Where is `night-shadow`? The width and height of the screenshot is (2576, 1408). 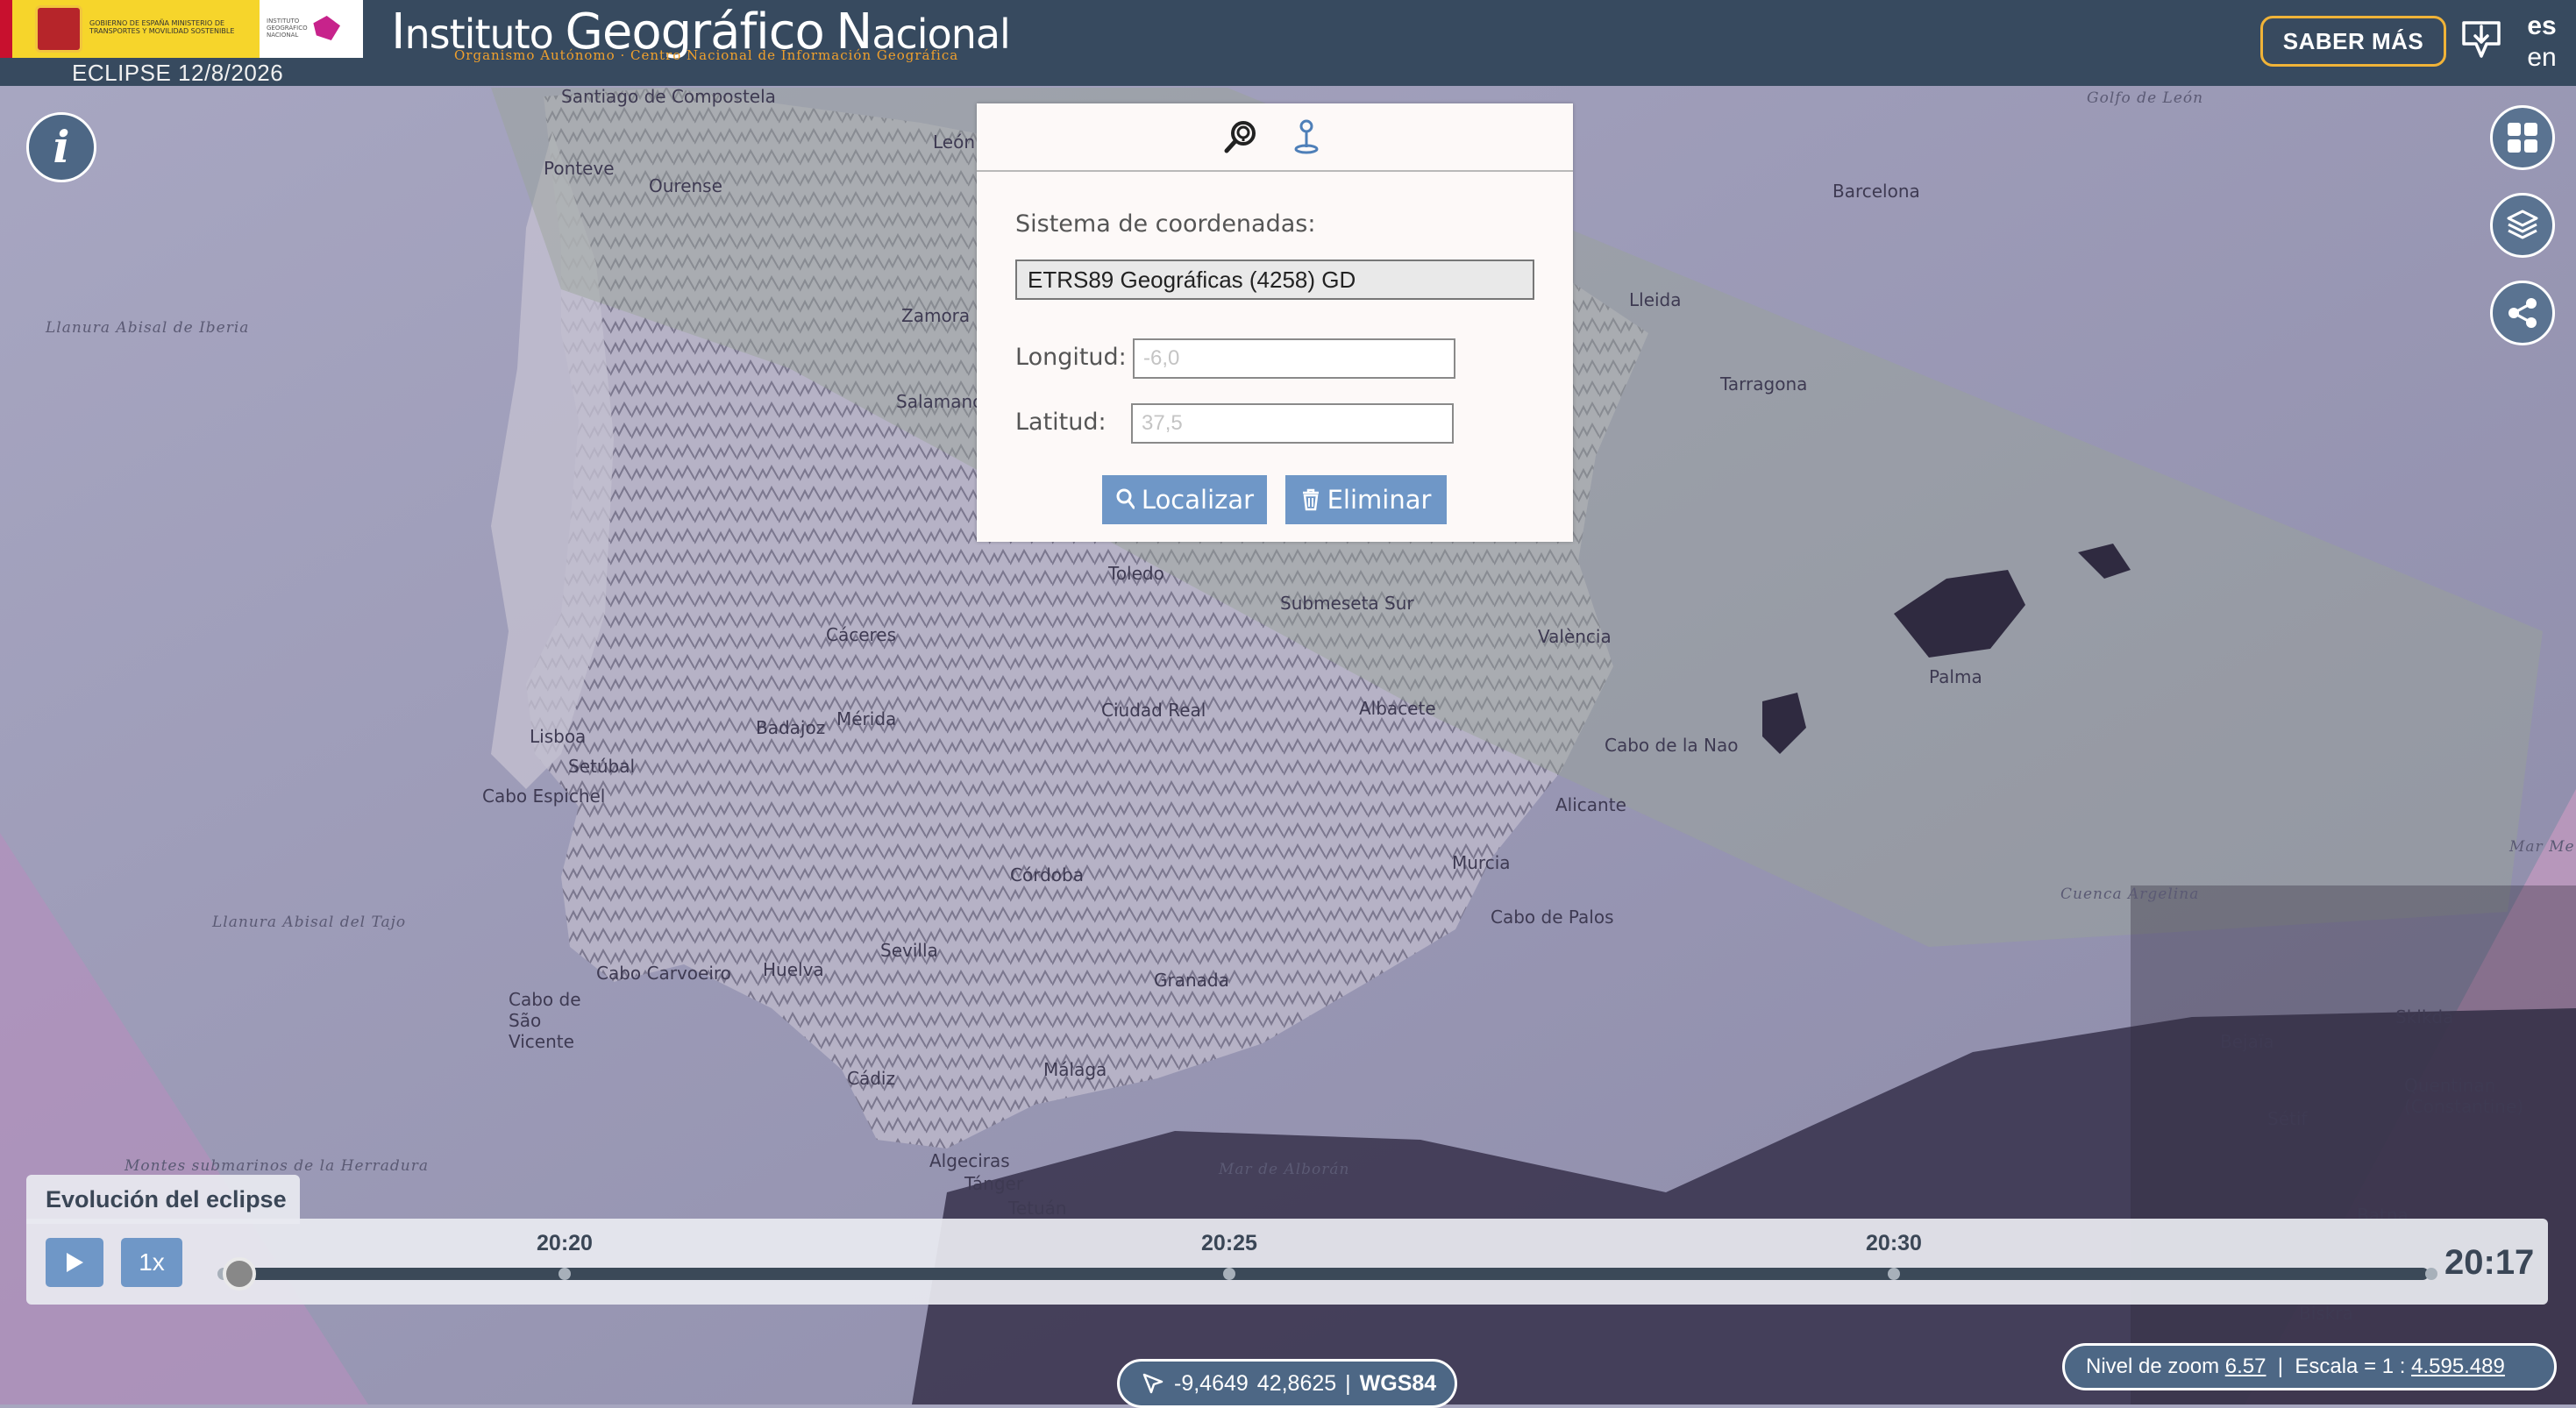
night-shadow is located at coordinates (2353, 1144).